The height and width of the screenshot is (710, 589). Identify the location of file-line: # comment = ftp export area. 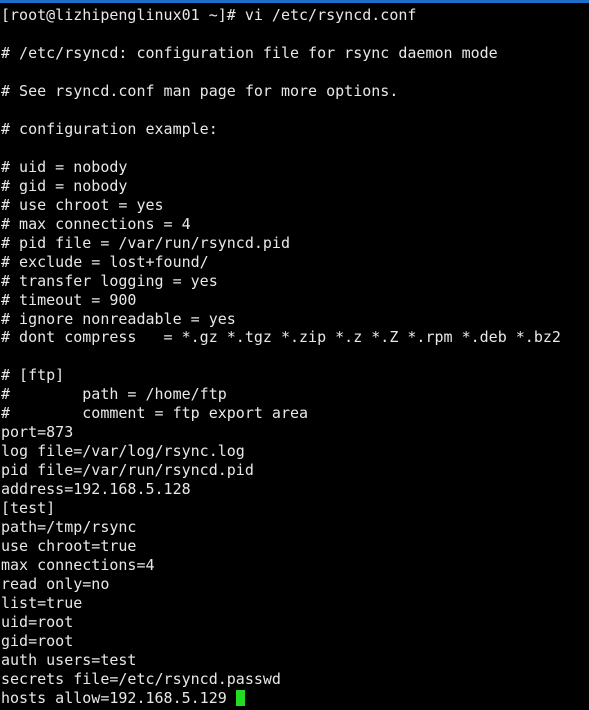
(155, 413).